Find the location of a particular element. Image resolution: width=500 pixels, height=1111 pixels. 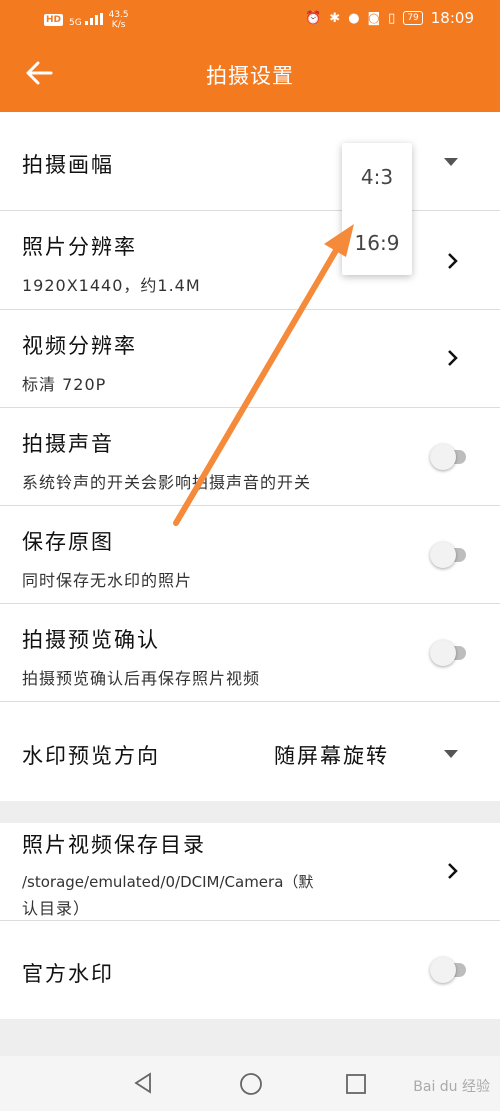

save-original-title: 保存原图 is located at coordinates (68, 542).